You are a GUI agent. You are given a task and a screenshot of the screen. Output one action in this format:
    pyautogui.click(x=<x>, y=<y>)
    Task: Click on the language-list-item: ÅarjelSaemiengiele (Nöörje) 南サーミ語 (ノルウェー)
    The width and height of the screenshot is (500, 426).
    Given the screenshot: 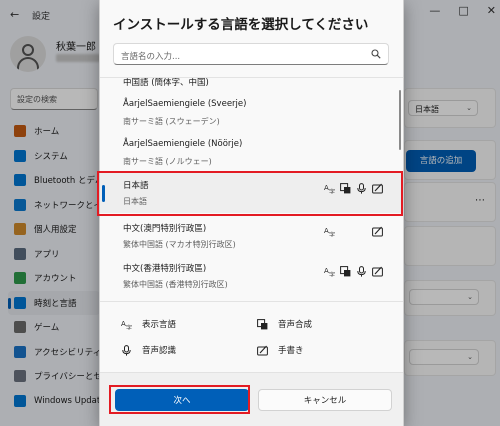 What is the action you would take?
    pyautogui.click(x=251, y=153)
    